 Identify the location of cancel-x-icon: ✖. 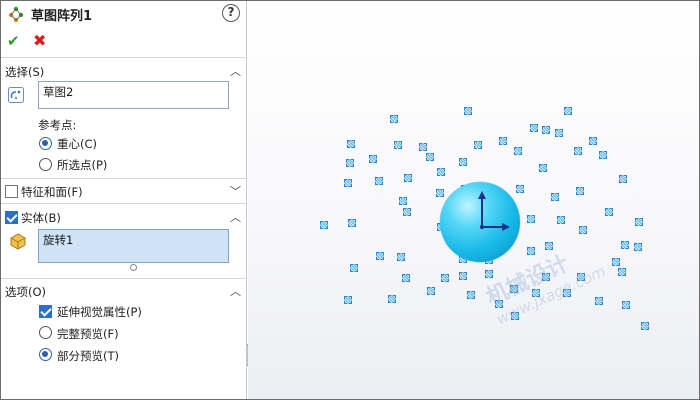
(39, 40).